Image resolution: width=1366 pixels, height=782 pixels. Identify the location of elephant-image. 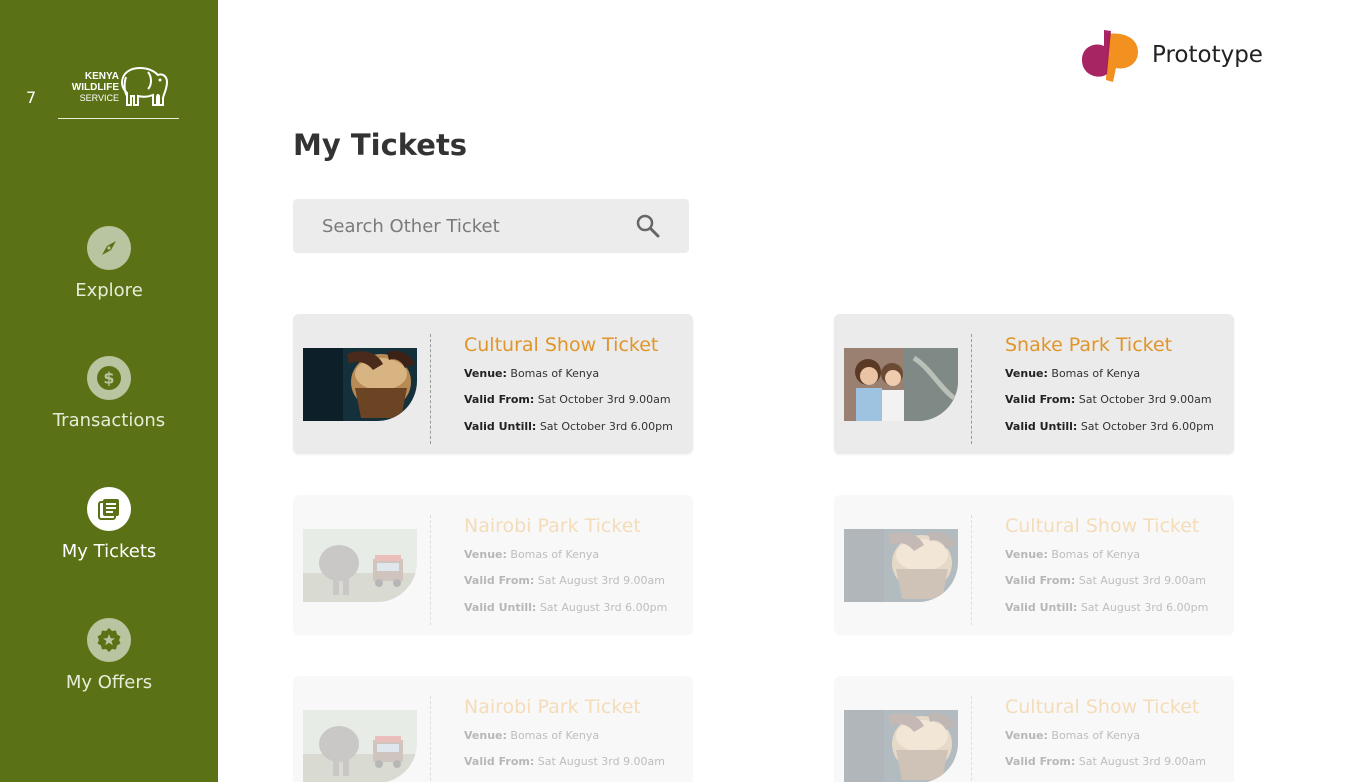
(360, 565).